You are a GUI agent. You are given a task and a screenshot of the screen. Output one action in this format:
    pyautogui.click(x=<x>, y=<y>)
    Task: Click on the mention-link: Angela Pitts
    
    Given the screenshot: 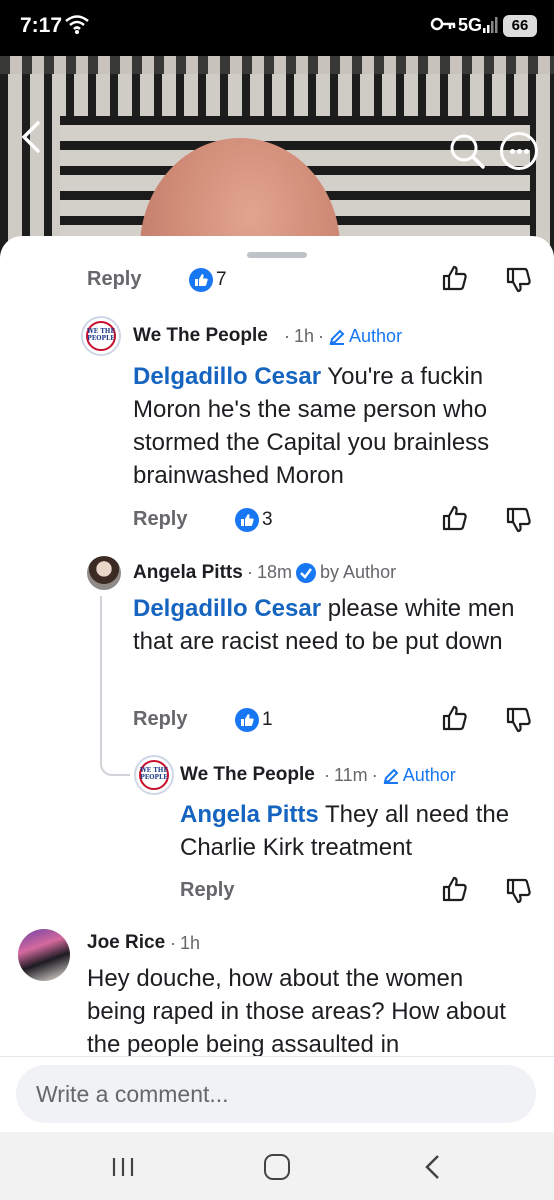 What is the action you would take?
    pyautogui.click(x=249, y=814)
    